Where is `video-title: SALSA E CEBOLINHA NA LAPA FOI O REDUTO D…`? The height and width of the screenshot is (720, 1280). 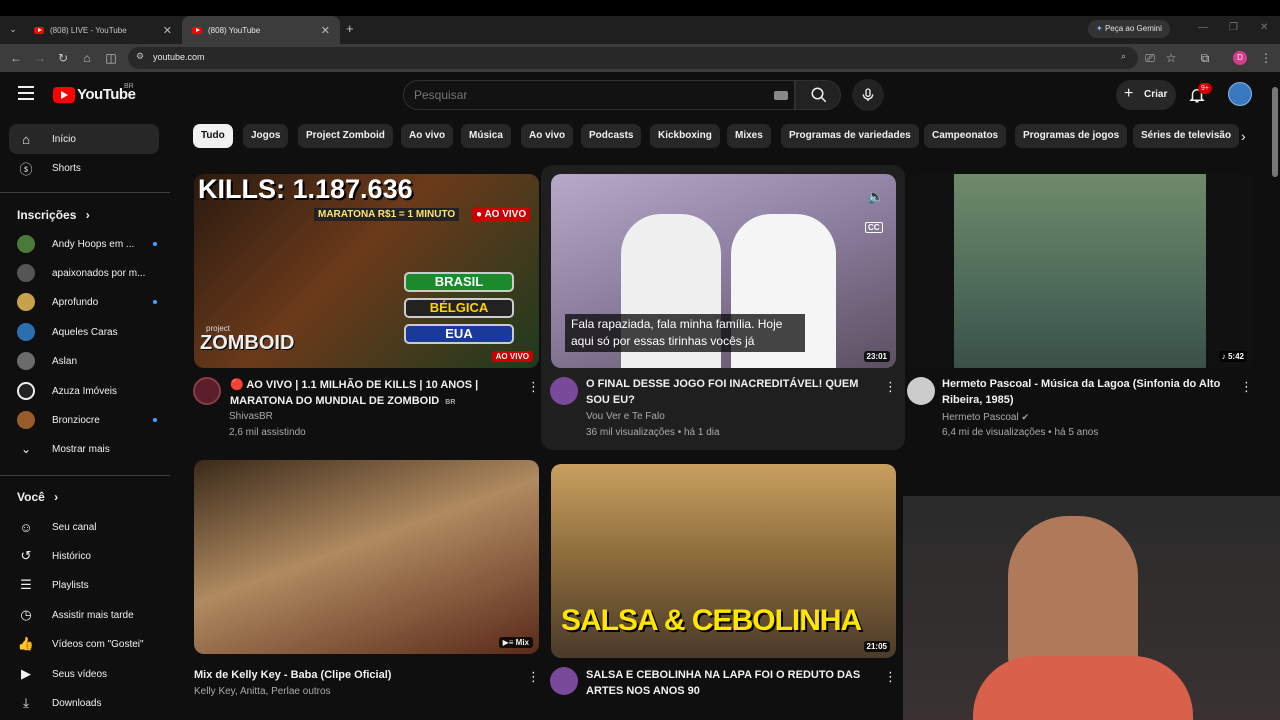 video-title: SALSA E CEBOLINHA NA LAPA FOI O REDUTO D… is located at coordinates (731, 683).